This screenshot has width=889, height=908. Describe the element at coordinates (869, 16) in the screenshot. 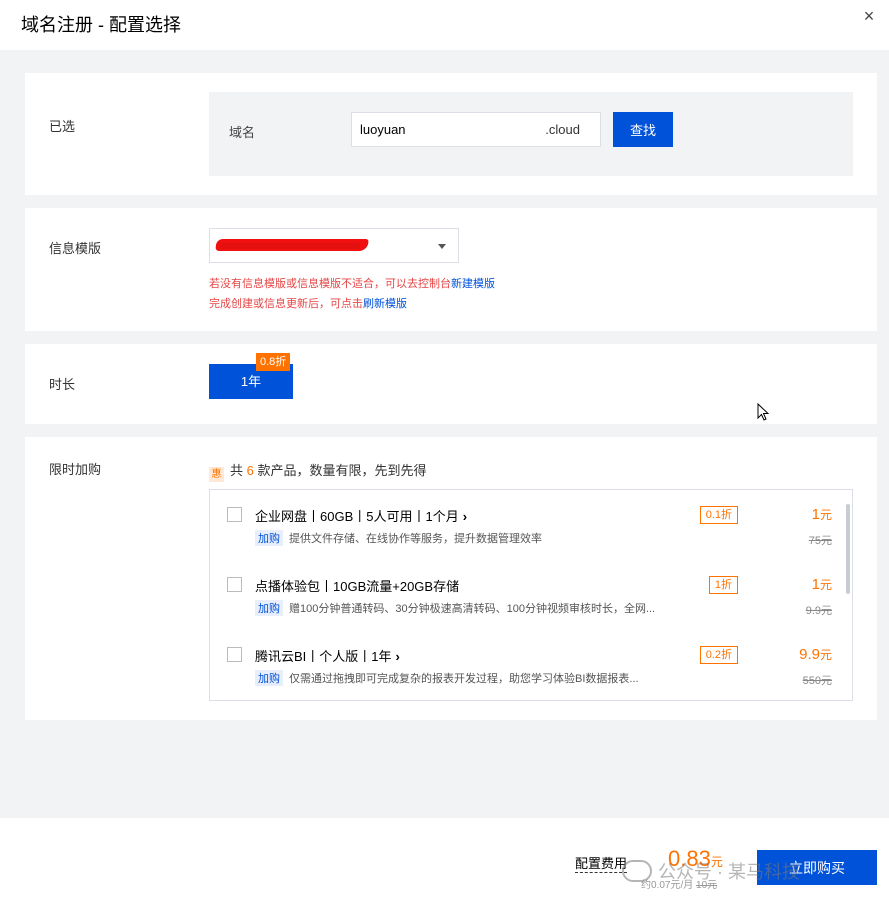

I see `close-icon: ×` at that location.